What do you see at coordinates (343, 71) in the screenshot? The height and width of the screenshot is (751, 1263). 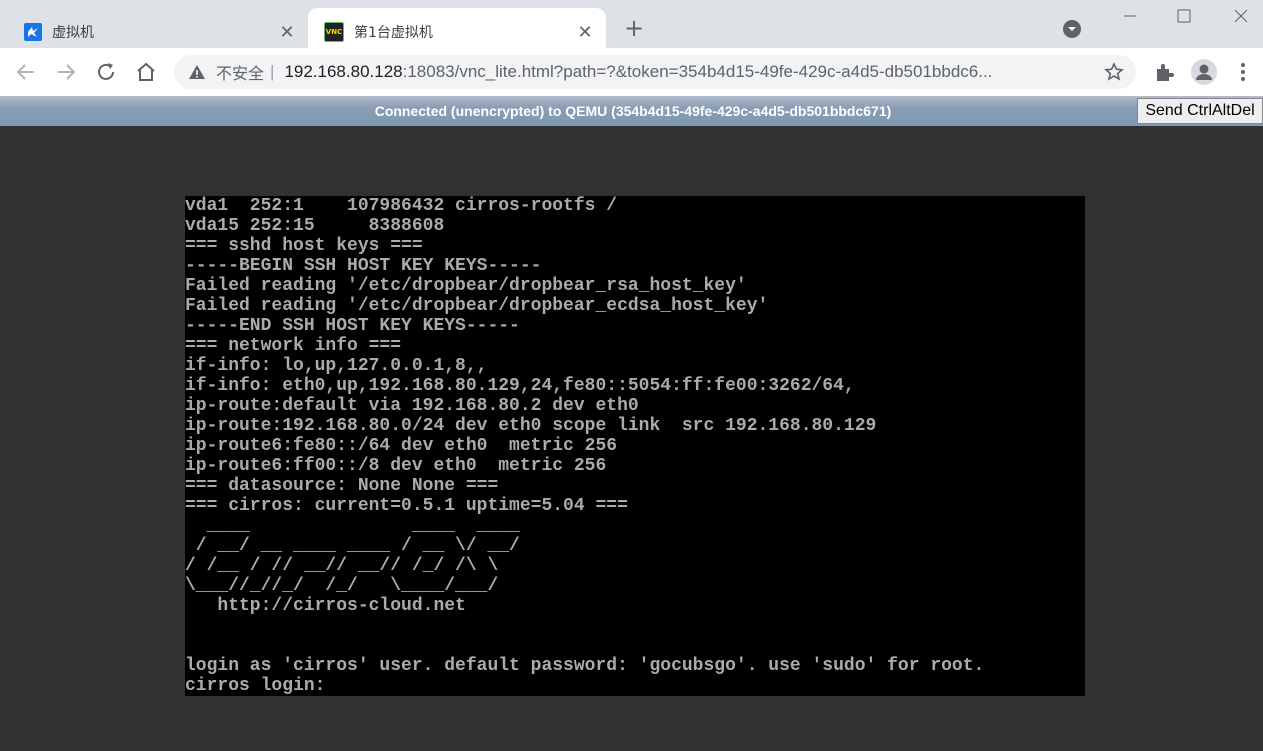 I see `address-host: 192.168.80.128` at bounding box center [343, 71].